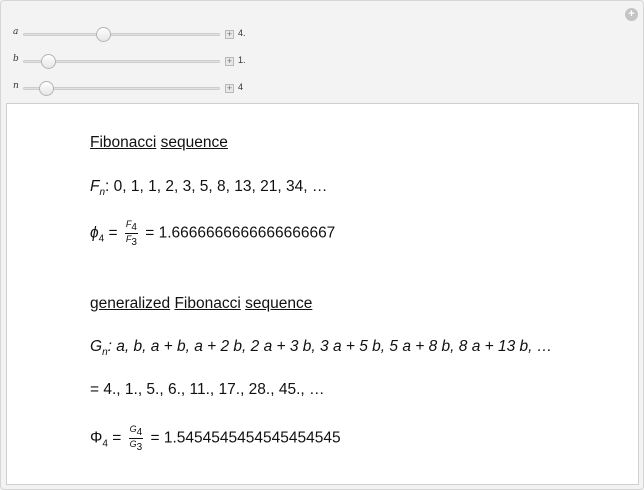 Image resolution: width=644 pixels, height=490 pixels. What do you see at coordinates (101, 239) in the screenshot?
I see `phi-index: 4` at bounding box center [101, 239].